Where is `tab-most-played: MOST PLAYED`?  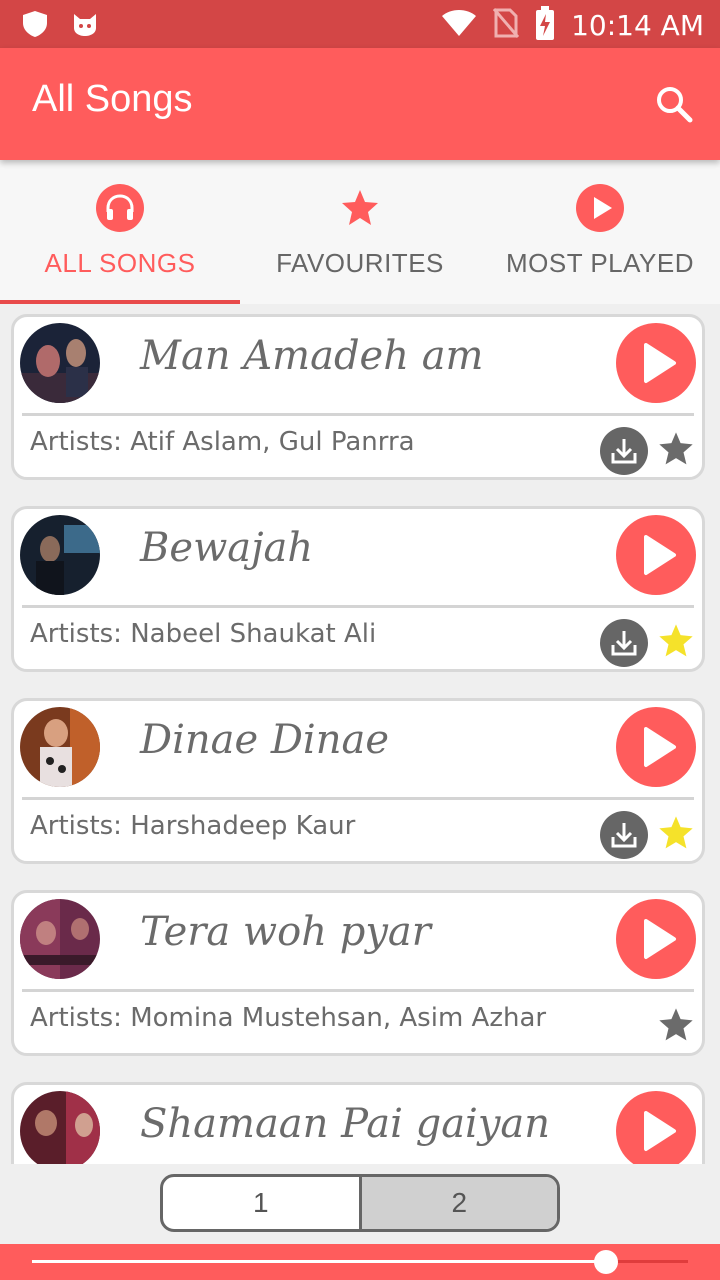 tab-most-played: MOST PLAYED is located at coordinates (600, 232).